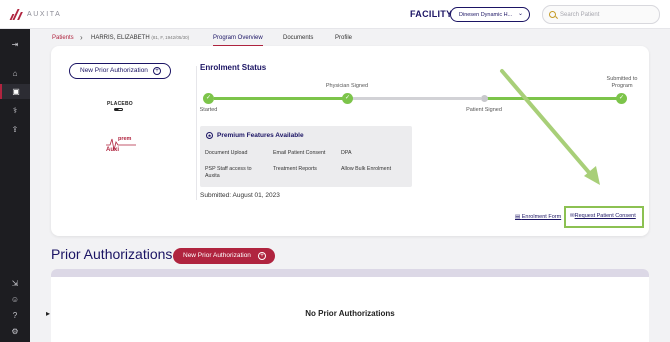 This screenshot has width=670, height=342. What do you see at coordinates (484, 110) in the screenshot?
I see `step-label-patient-signed: Patient Signed` at bounding box center [484, 110].